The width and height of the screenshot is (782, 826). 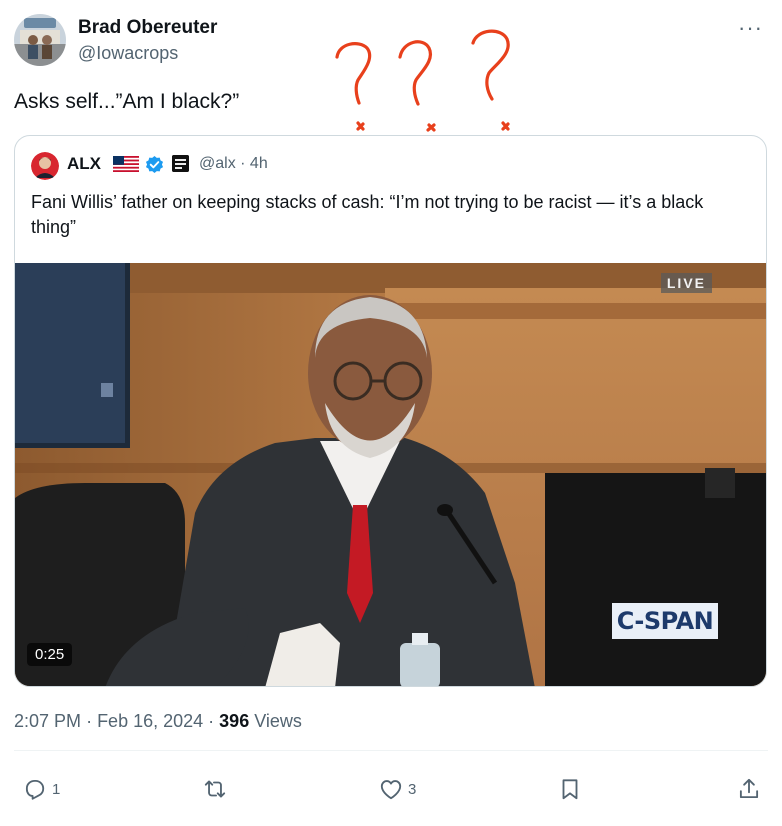 What do you see at coordinates (35, 789) in the screenshot?
I see `reply-icon` at bounding box center [35, 789].